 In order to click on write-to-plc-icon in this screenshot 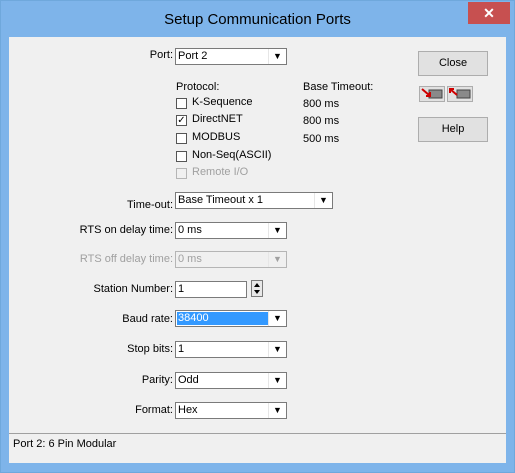, I will do `click(460, 93)`.